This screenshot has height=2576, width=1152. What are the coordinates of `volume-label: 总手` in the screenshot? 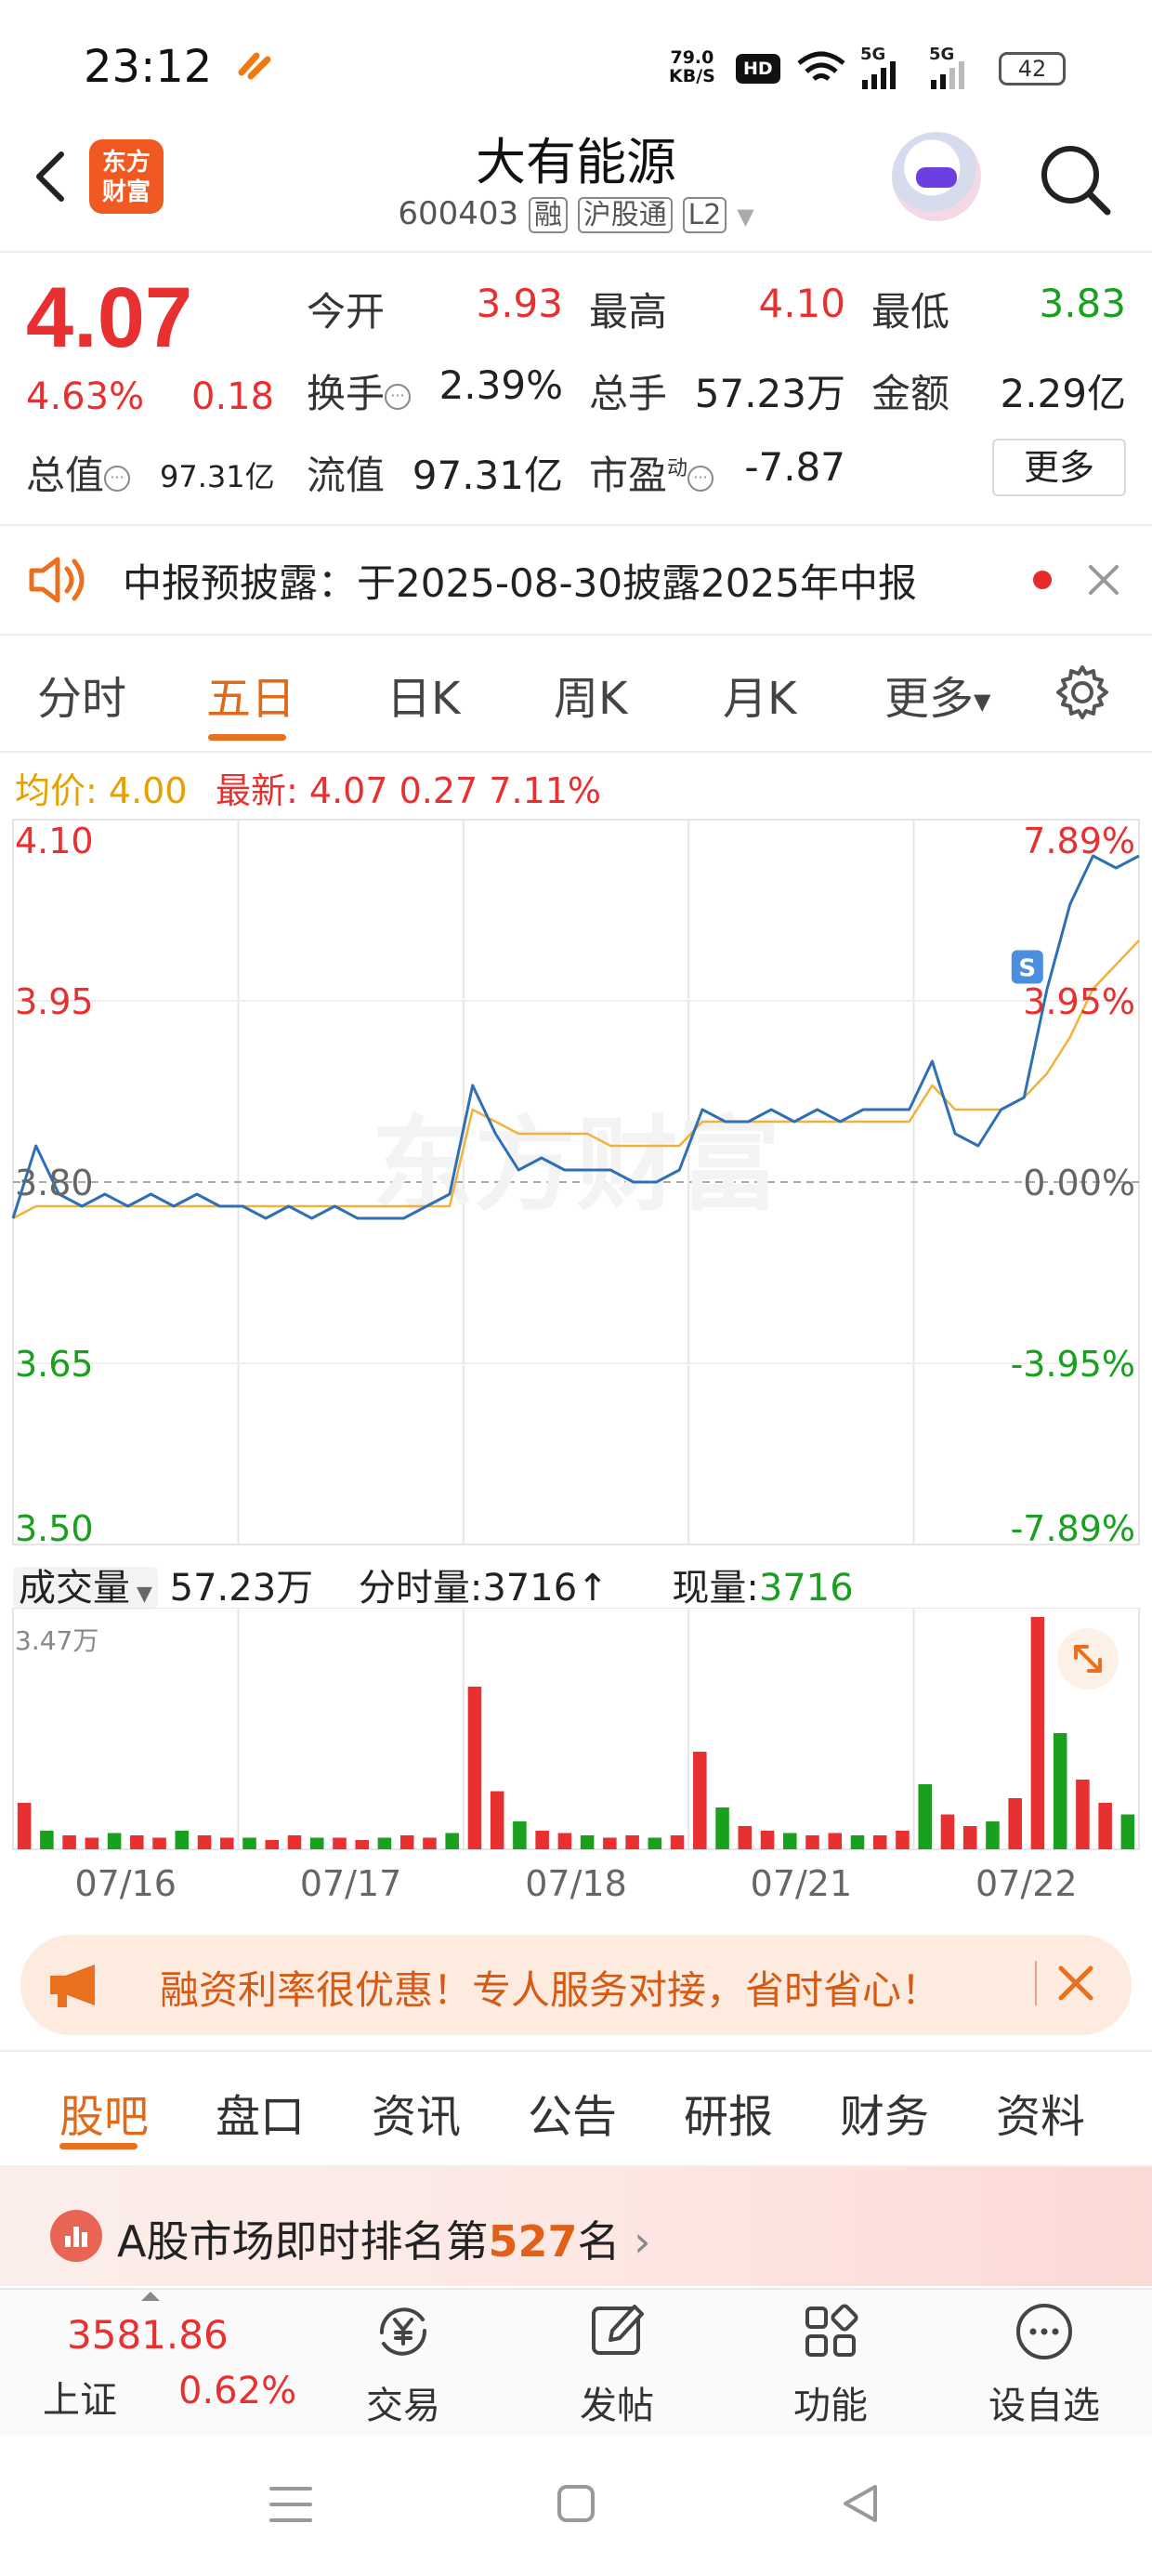 It's located at (628, 393).